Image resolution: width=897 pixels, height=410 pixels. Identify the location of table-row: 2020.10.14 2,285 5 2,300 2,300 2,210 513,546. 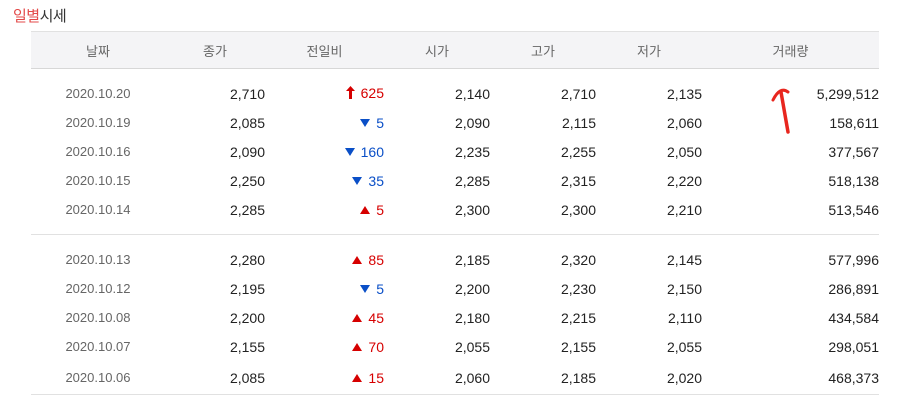
(455, 209).